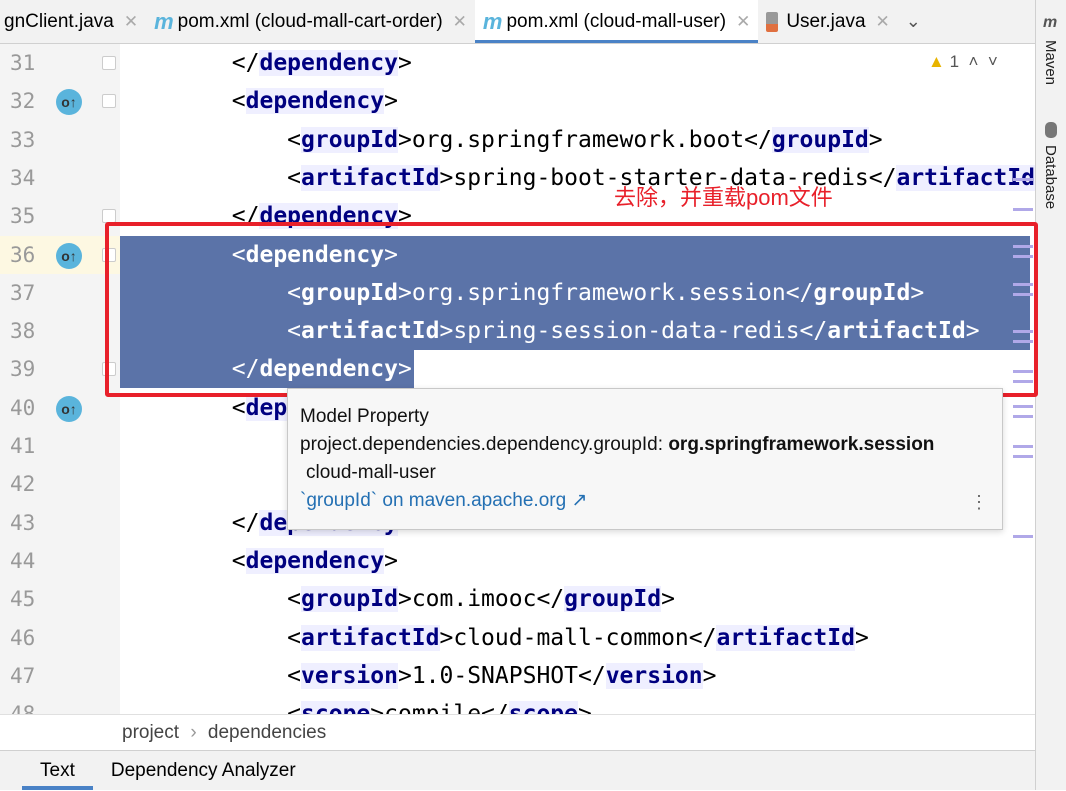  What do you see at coordinates (267, 732) in the screenshot?
I see `breadcrumb-dependencies: dependencies` at bounding box center [267, 732].